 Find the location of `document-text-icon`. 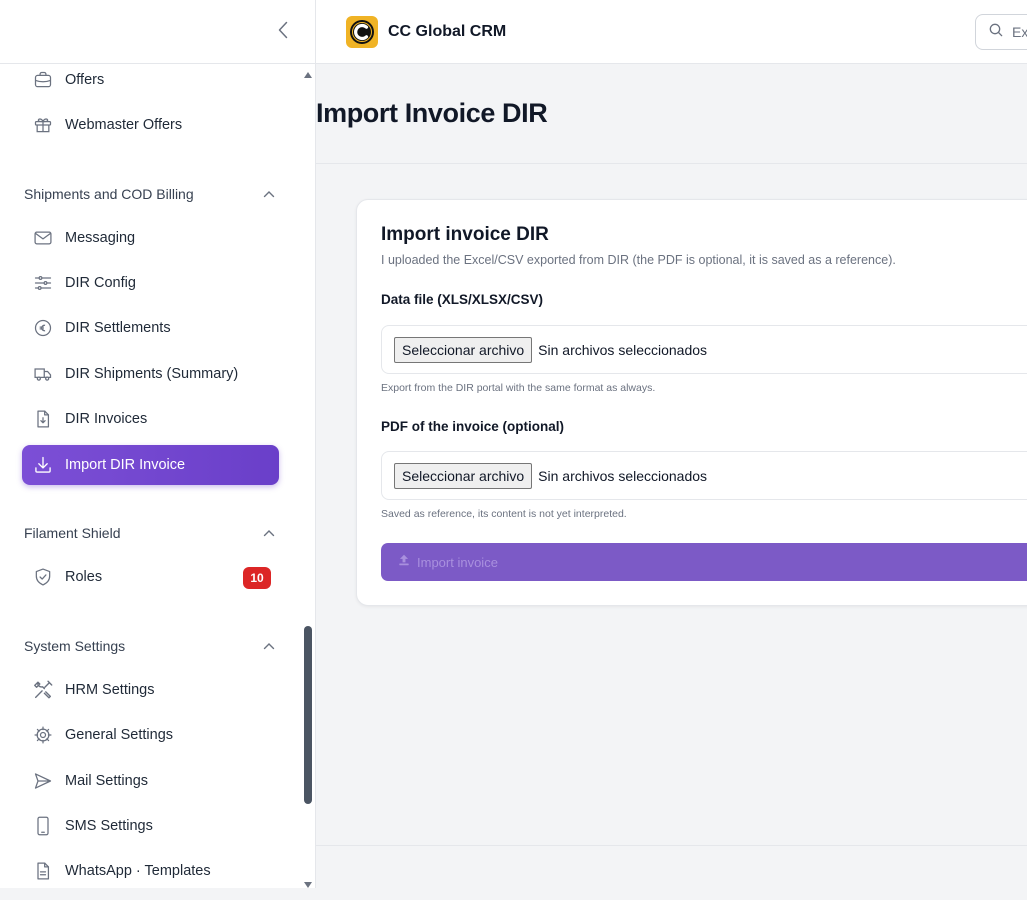

document-text-icon is located at coordinates (43, 871).